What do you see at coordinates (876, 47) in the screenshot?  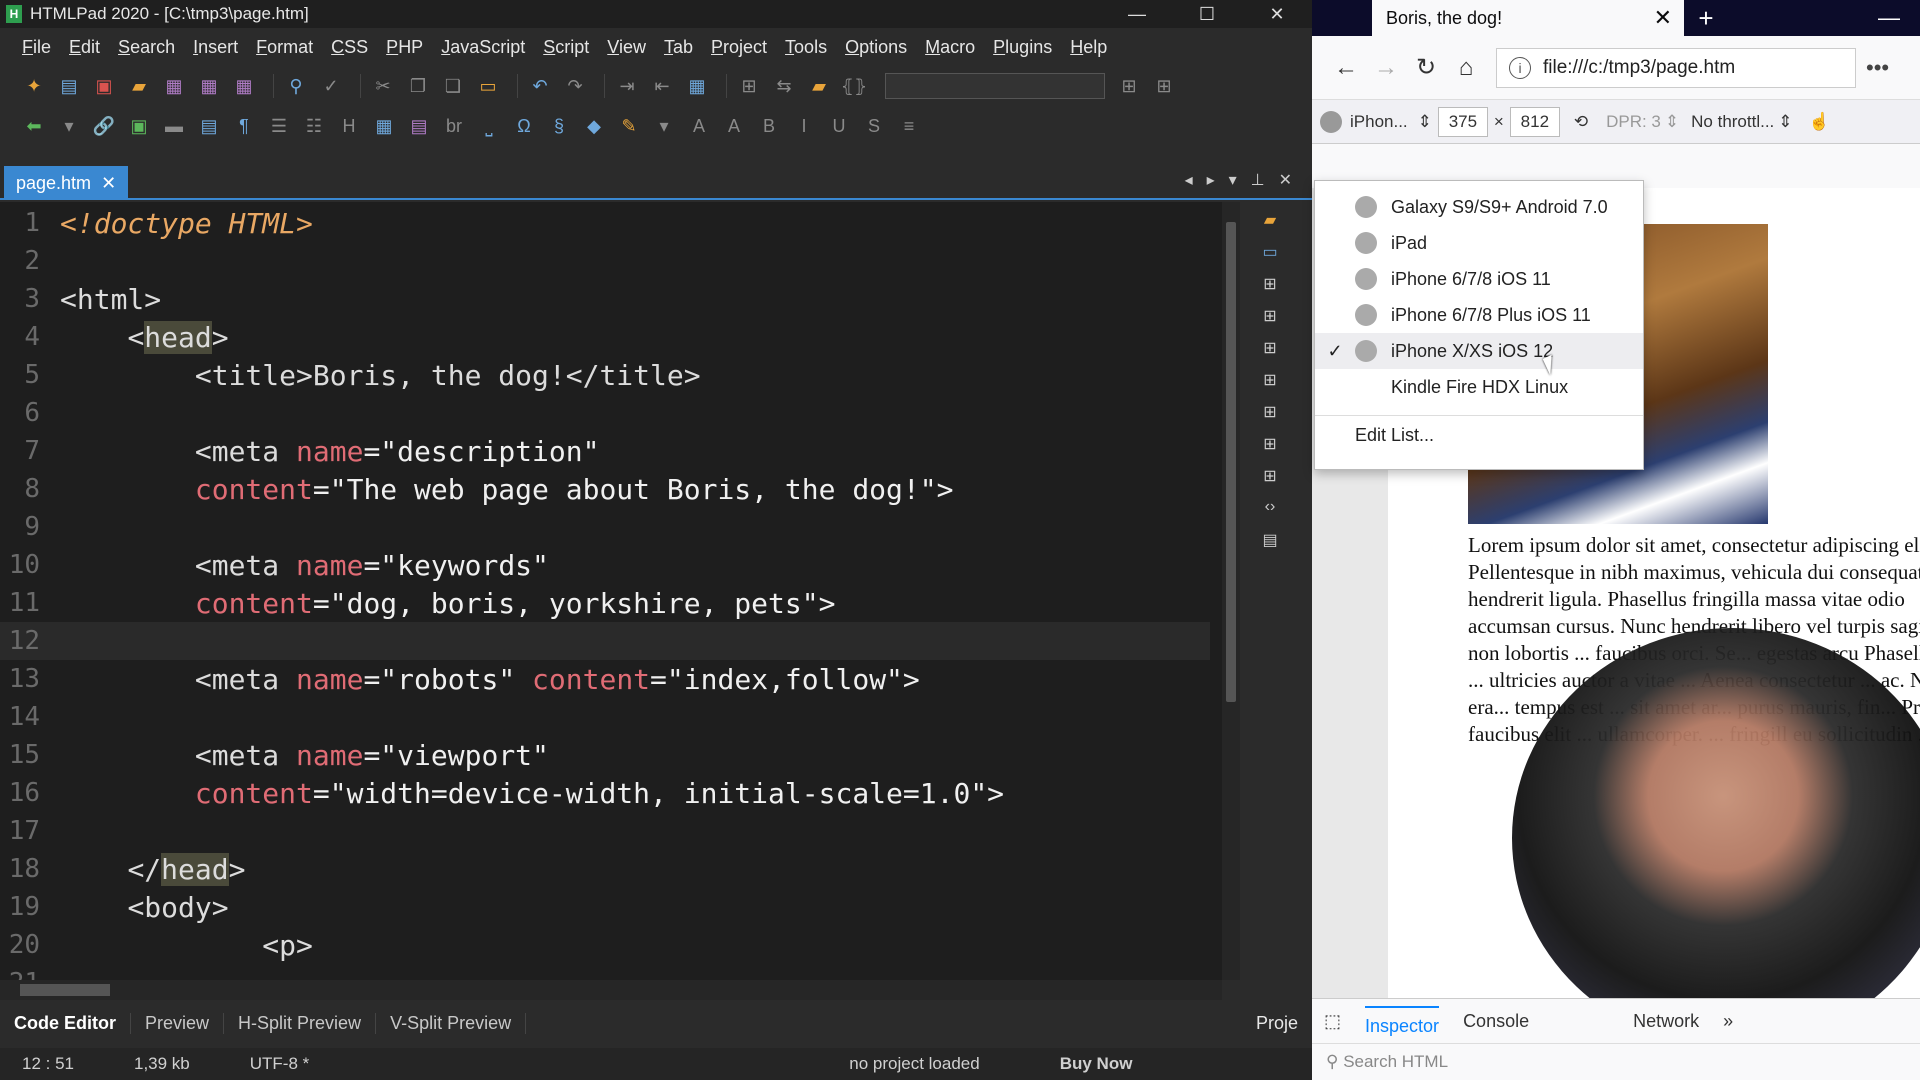 I see `menu-options: Options` at bounding box center [876, 47].